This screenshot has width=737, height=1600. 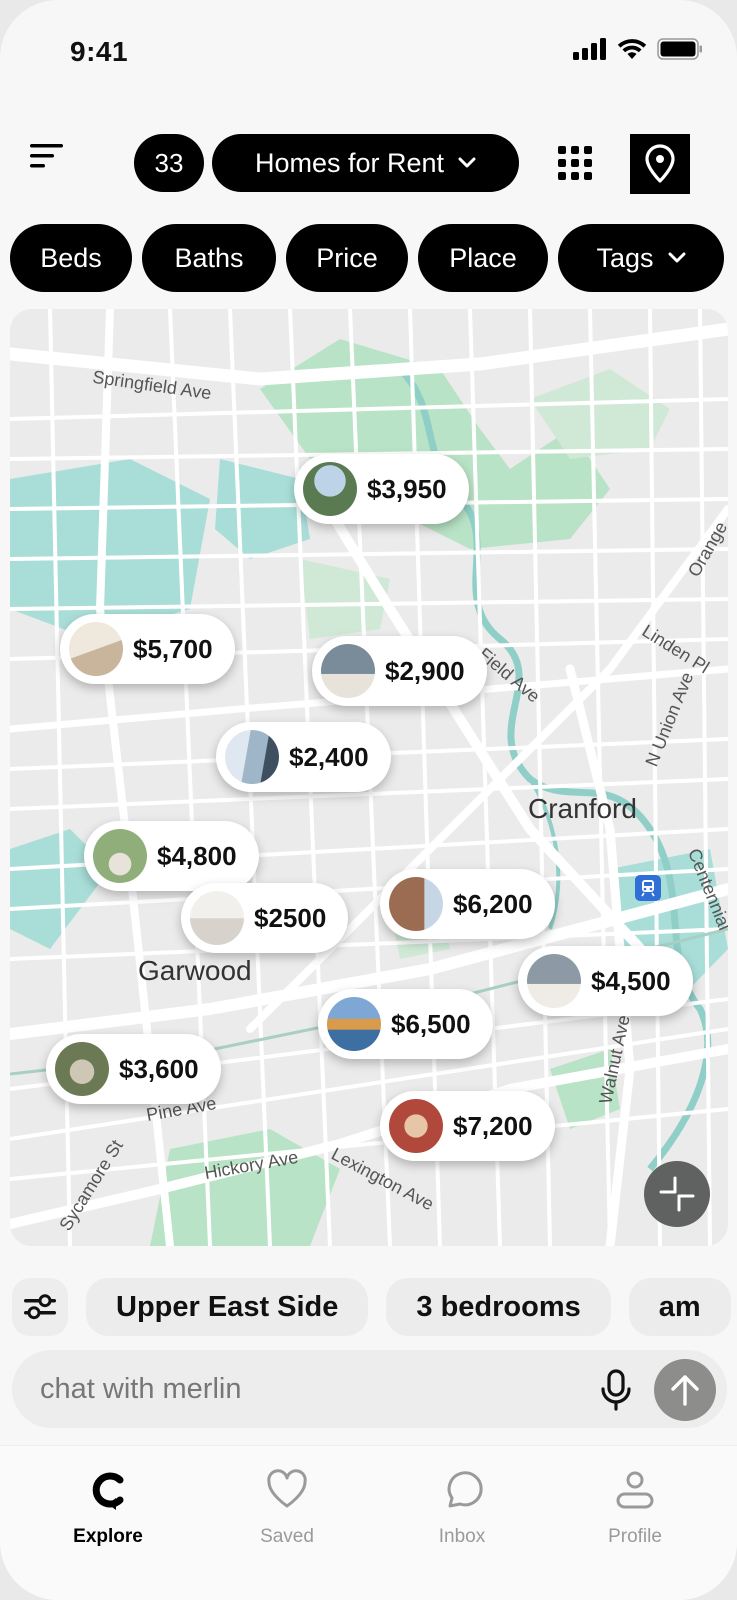 I want to click on filter-beds: Beds, so click(x=71, y=258).